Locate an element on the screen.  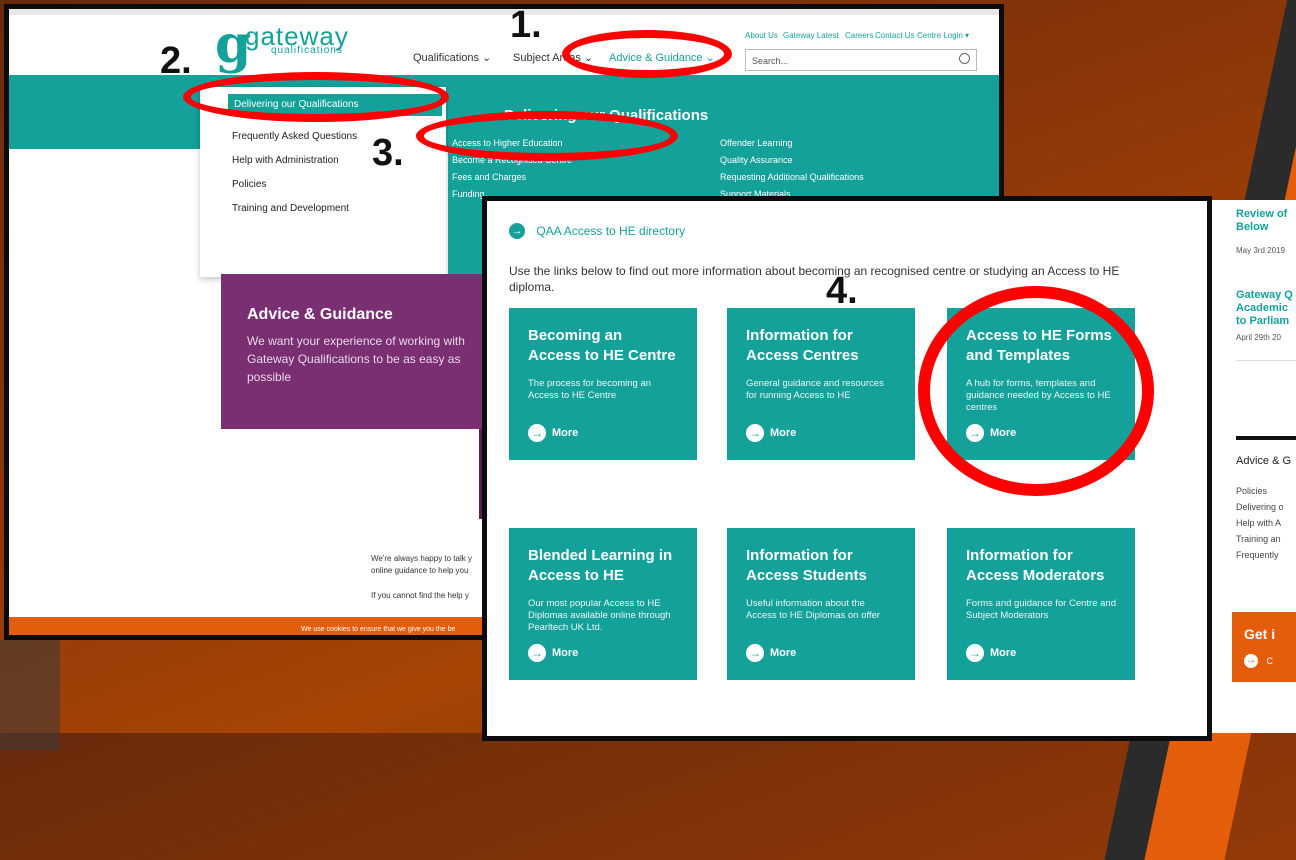
help-text-line: online guidance to help you is located at coordinates (420, 570).